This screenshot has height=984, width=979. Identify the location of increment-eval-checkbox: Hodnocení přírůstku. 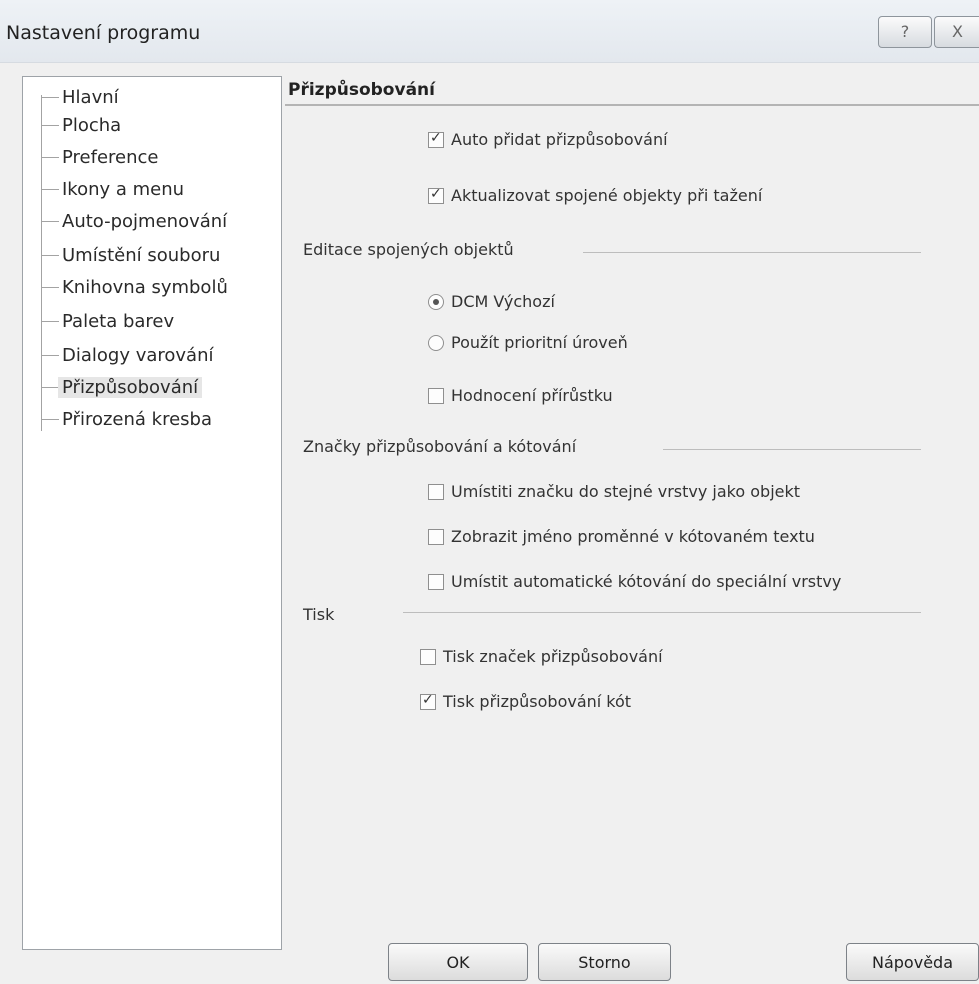
(520, 395).